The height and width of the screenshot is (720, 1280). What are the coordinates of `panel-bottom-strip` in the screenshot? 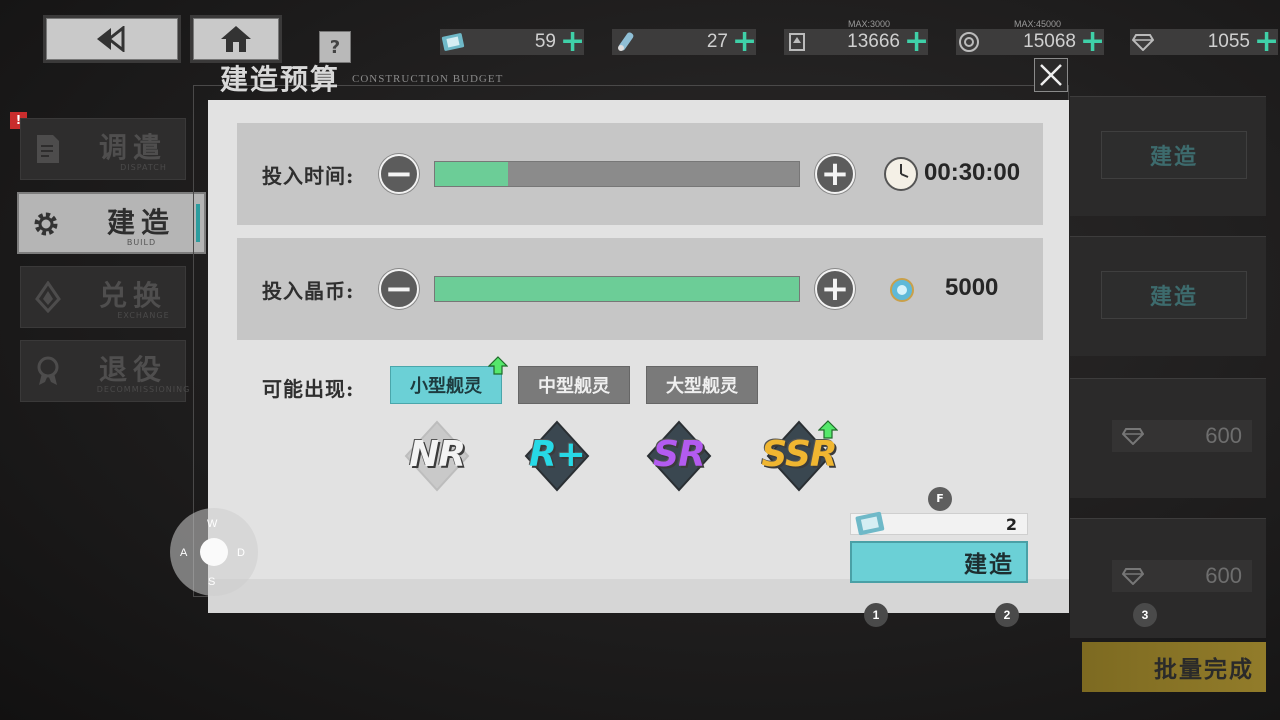 It's located at (638, 596).